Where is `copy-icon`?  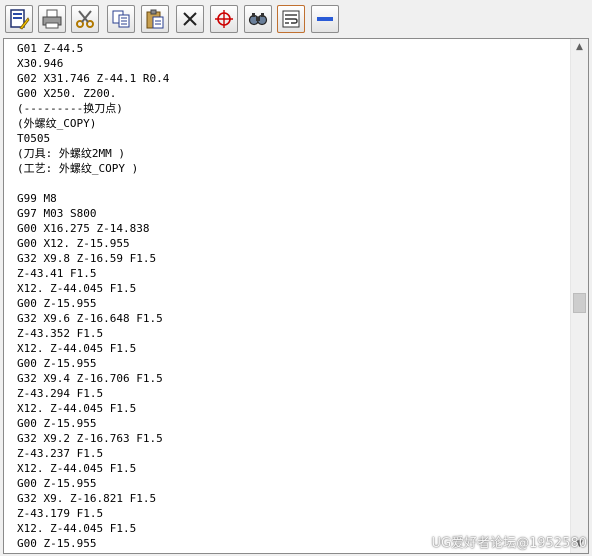 copy-icon is located at coordinates (121, 19).